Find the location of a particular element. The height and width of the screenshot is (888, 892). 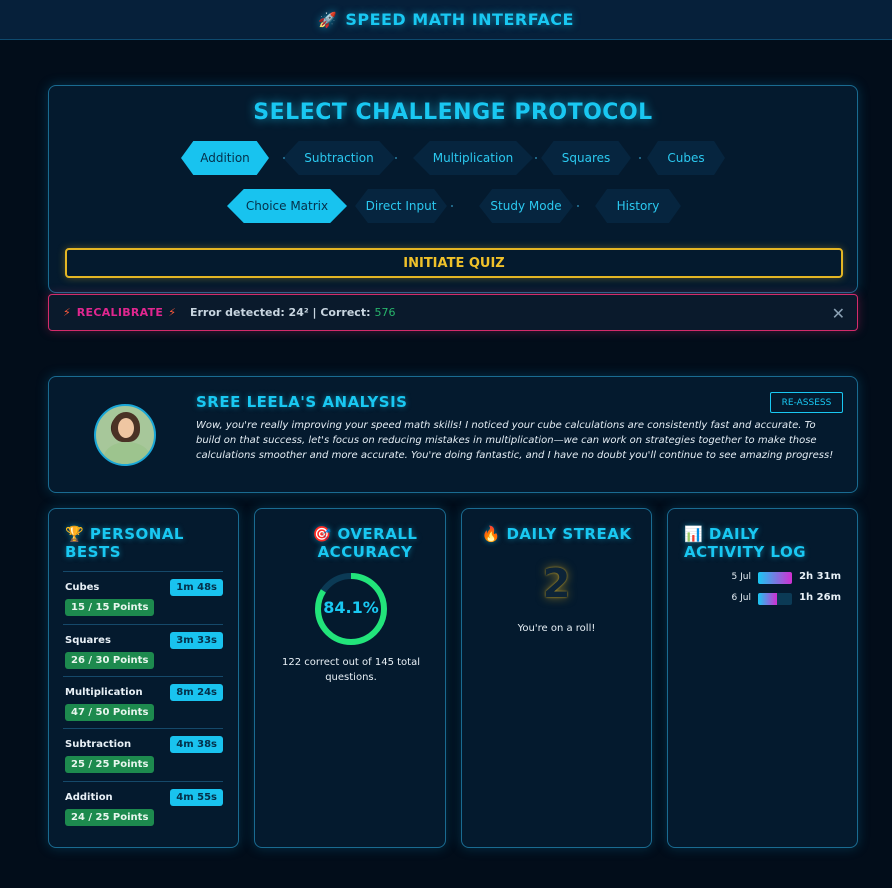

personal-bests-title: 🏆 PERSONAL BESTS is located at coordinates (145, 543).